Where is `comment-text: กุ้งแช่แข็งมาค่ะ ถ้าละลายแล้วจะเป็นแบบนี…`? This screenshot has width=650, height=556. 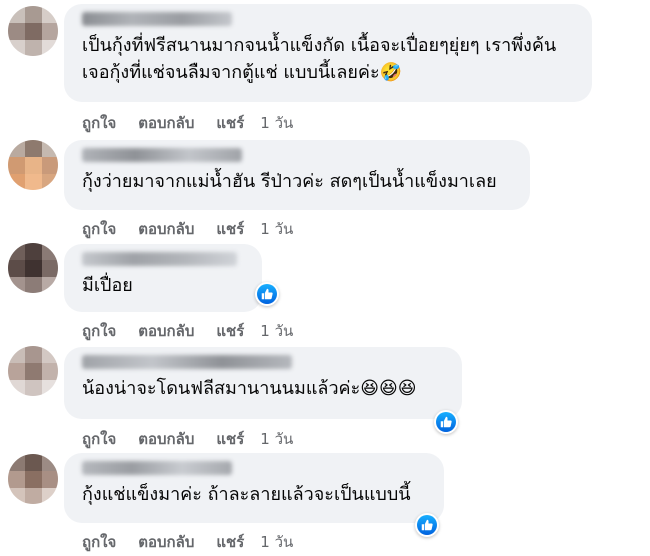
comment-text: กุ้งแช่แข็งมาค่ะ ถ้าละลายแล้วจะเป็นแบบนี… is located at coordinates (246, 494).